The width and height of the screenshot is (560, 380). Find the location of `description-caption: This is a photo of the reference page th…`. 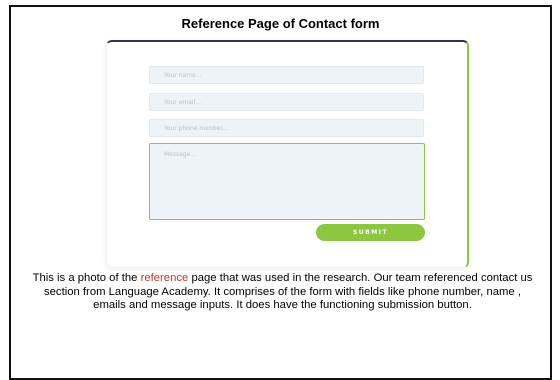

description-caption: This is a photo of the reference page th… is located at coordinates (282, 292).